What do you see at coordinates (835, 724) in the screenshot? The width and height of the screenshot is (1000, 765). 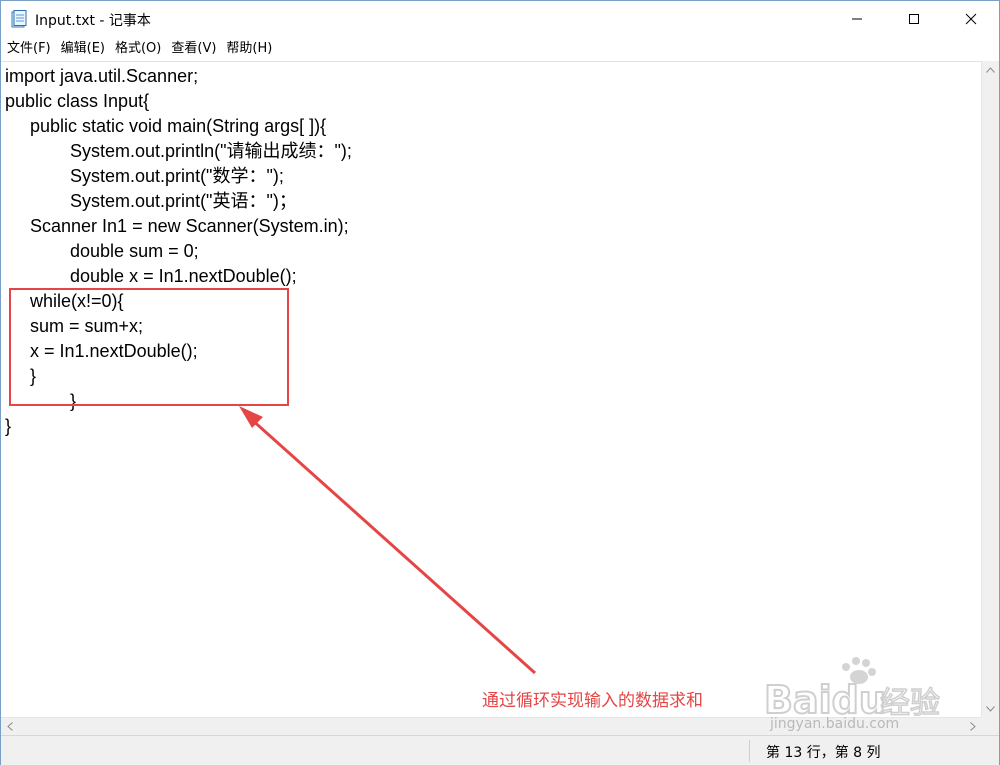 I see `watermark-url: jingyan.baidu.com` at bounding box center [835, 724].